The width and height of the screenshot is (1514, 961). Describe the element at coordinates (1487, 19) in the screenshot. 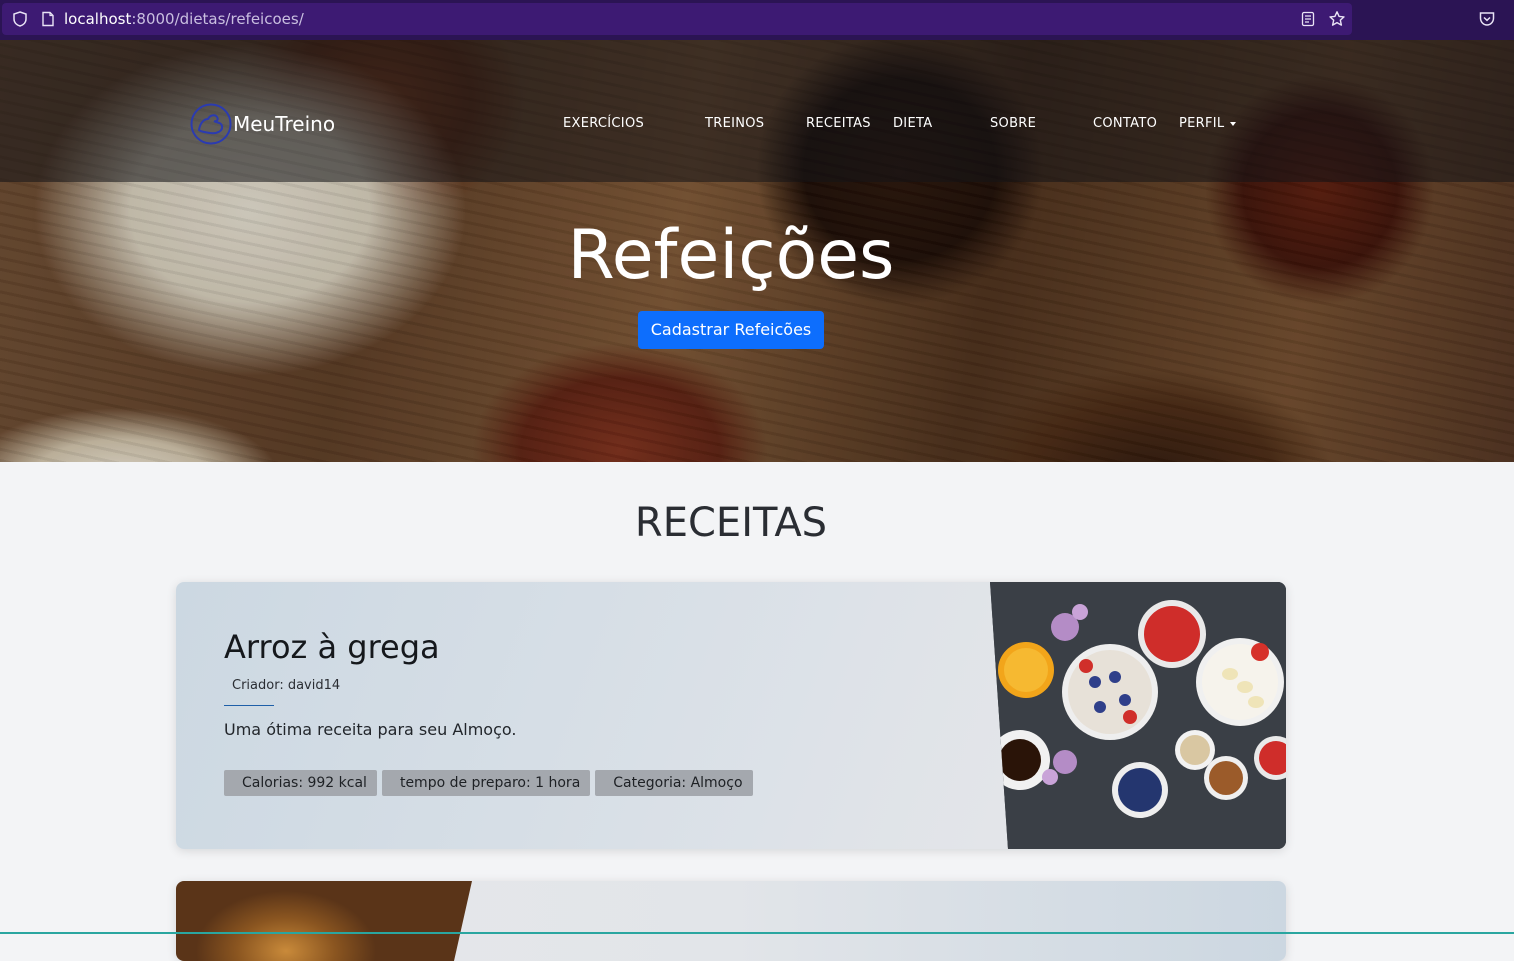

I see `pocket-icon` at that location.